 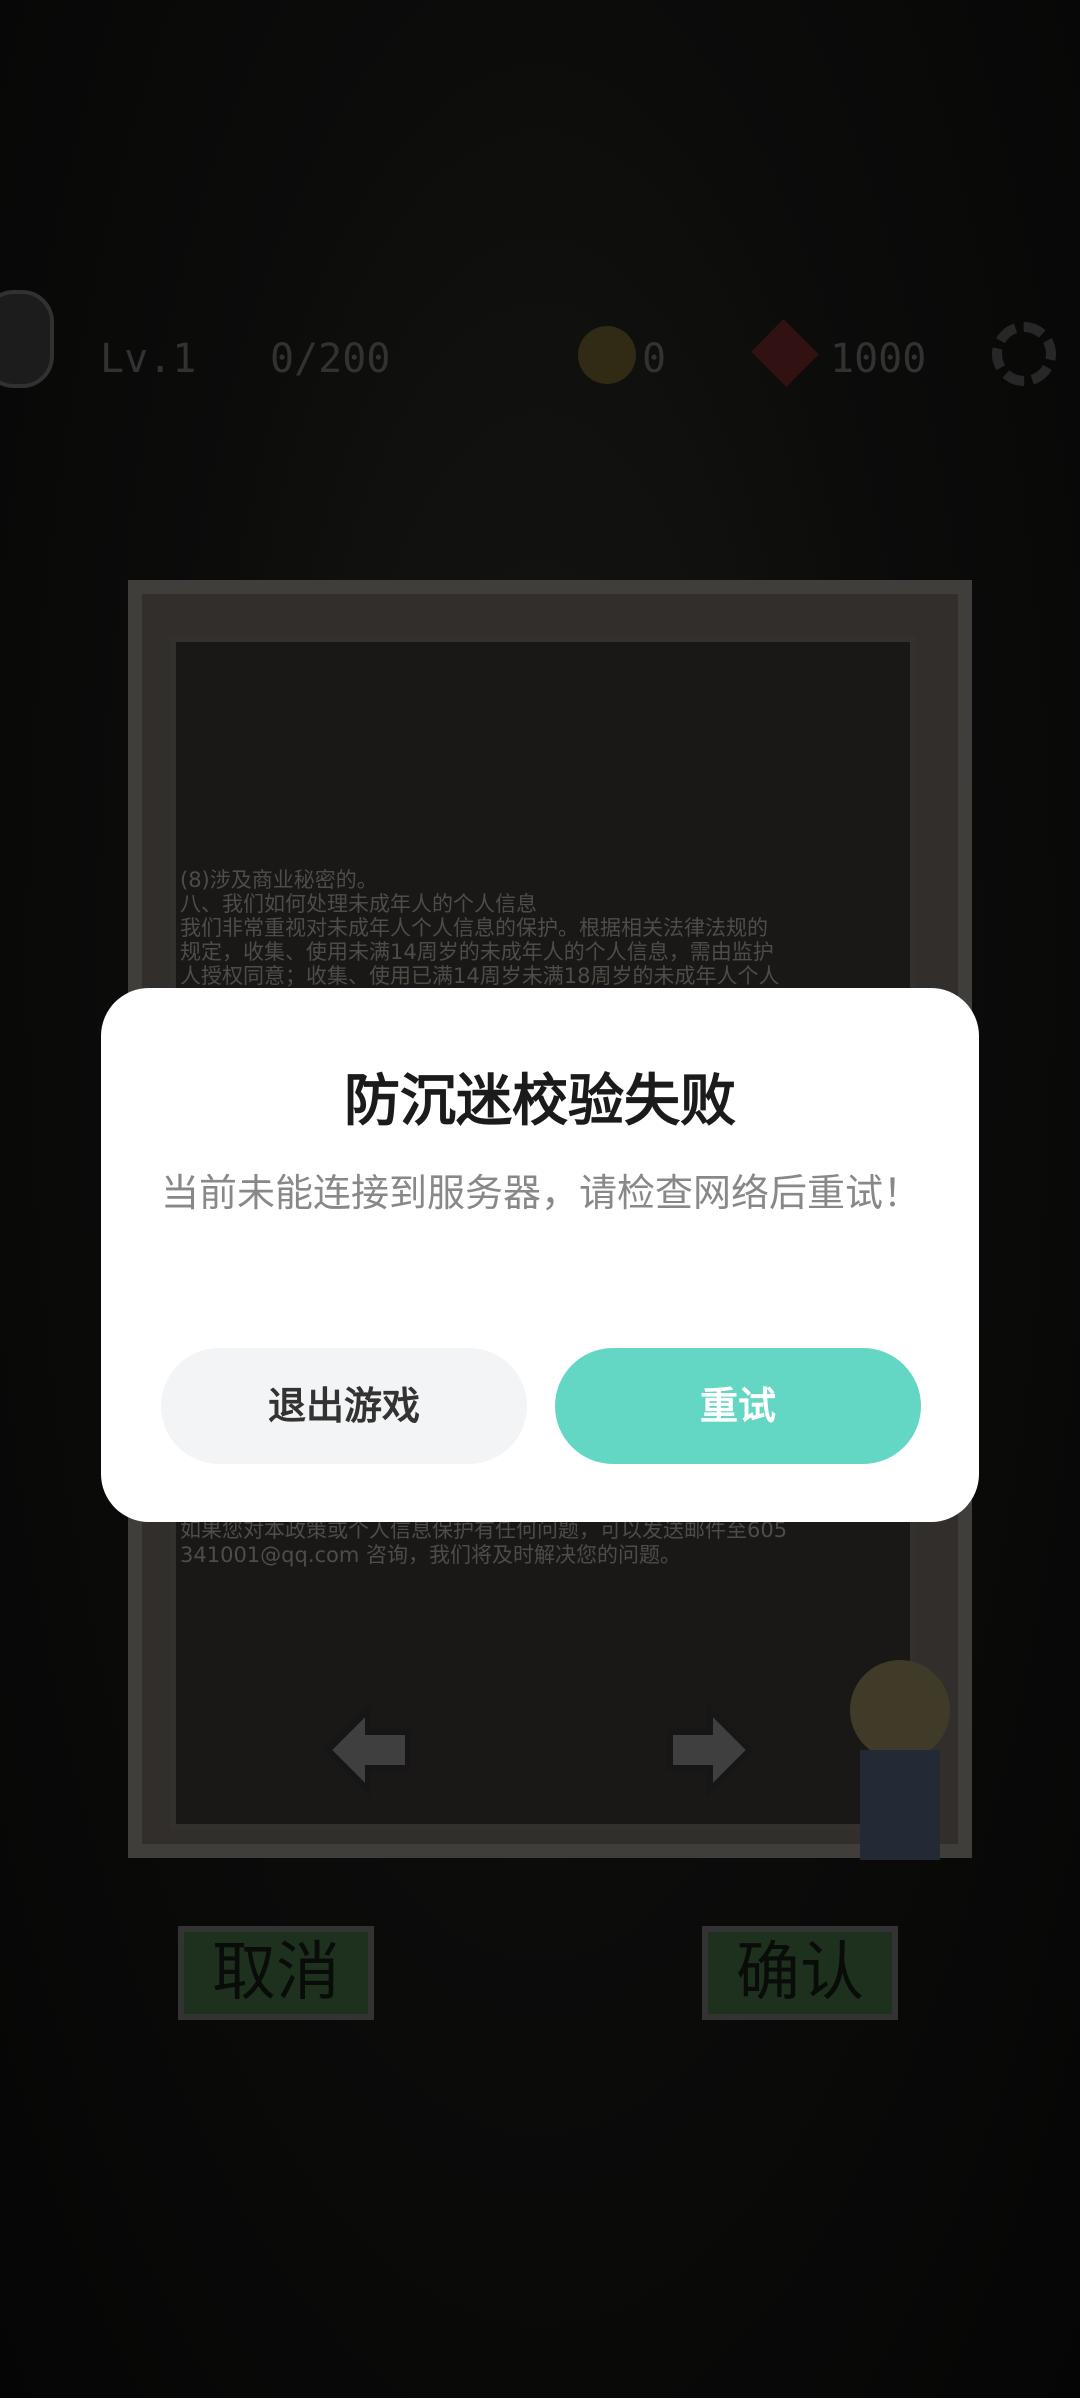 I want to click on dialog-message: 当前未能连接到服务器，请检查网络后重试！, so click(x=541, y=1193).